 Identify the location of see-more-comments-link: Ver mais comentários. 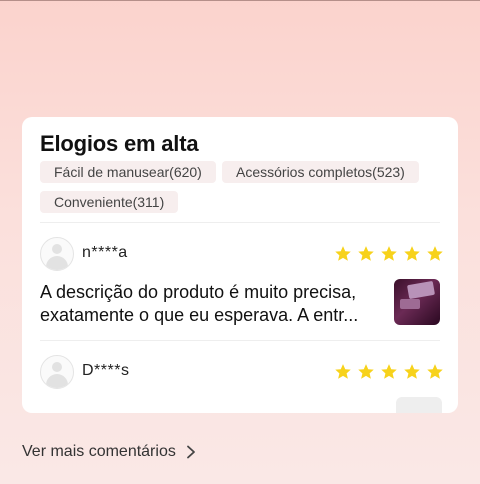
(109, 452).